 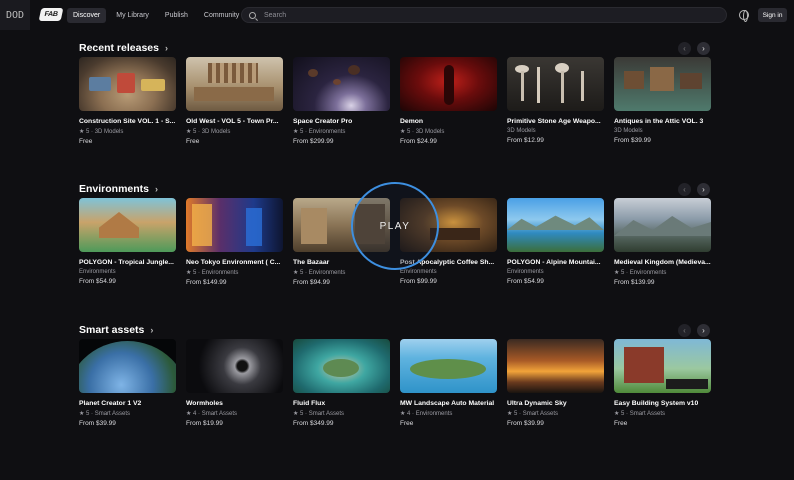 What do you see at coordinates (212, 414) in the screenshot?
I see `asset-meta: ★ 4 · Smart Assets` at bounding box center [212, 414].